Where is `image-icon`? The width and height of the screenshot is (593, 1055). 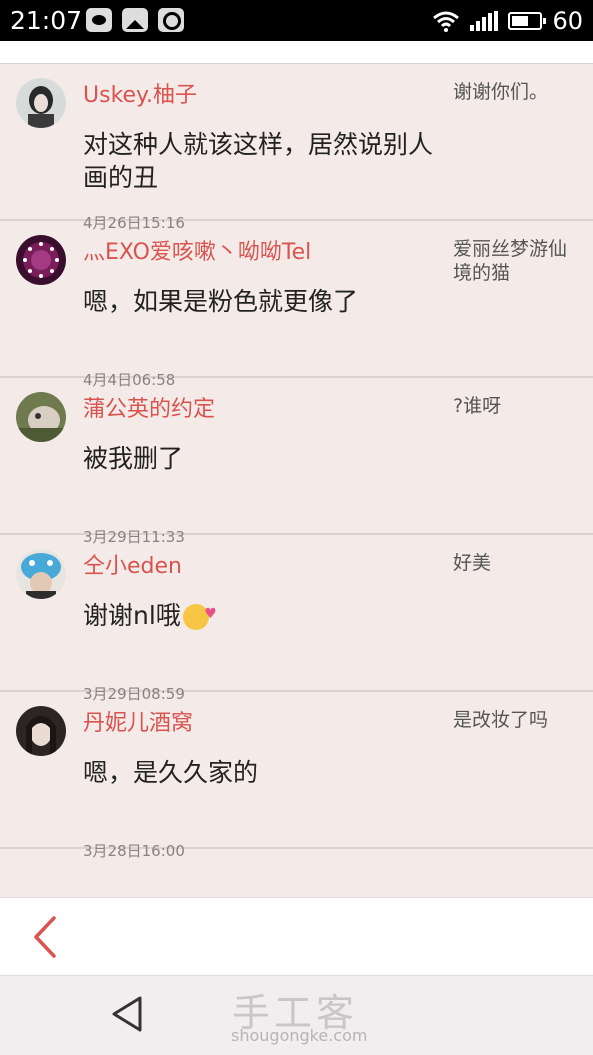 image-icon is located at coordinates (135, 20).